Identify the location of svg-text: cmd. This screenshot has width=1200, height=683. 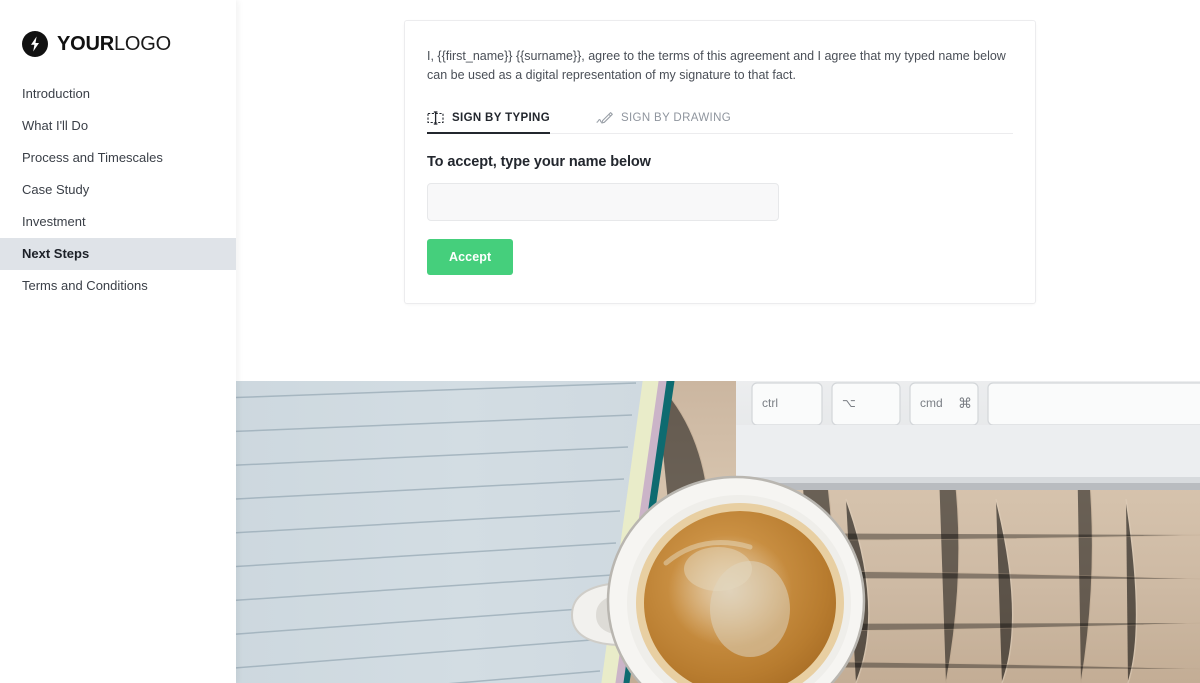
(931, 403).